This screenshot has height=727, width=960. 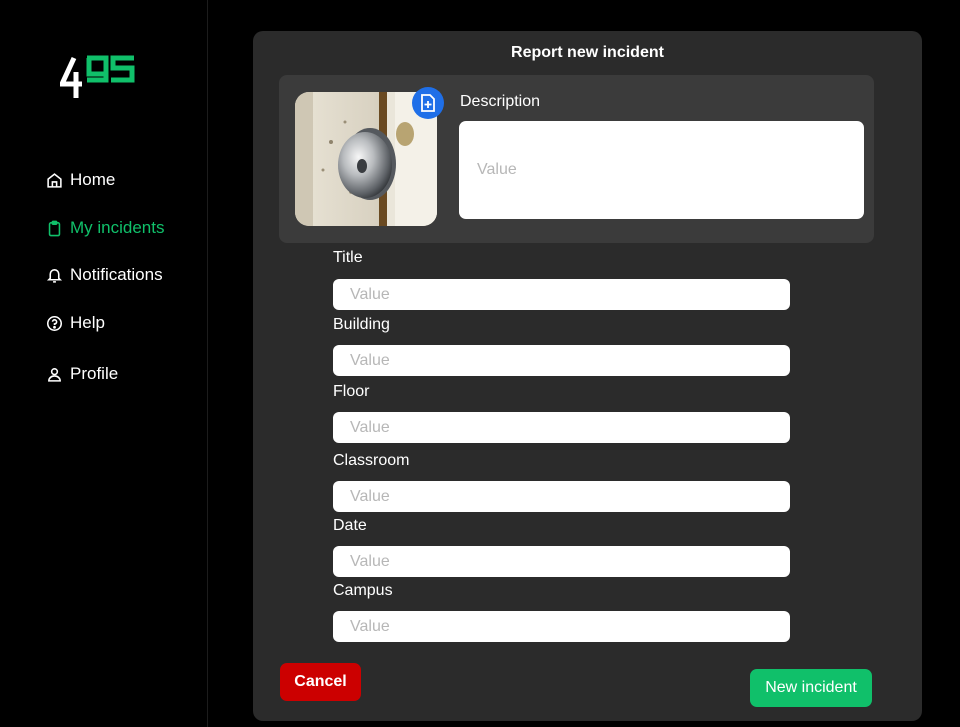 What do you see at coordinates (371, 460) in the screenshot?
I see `classroom-label: Classroom` at bounding box center [371, 460].